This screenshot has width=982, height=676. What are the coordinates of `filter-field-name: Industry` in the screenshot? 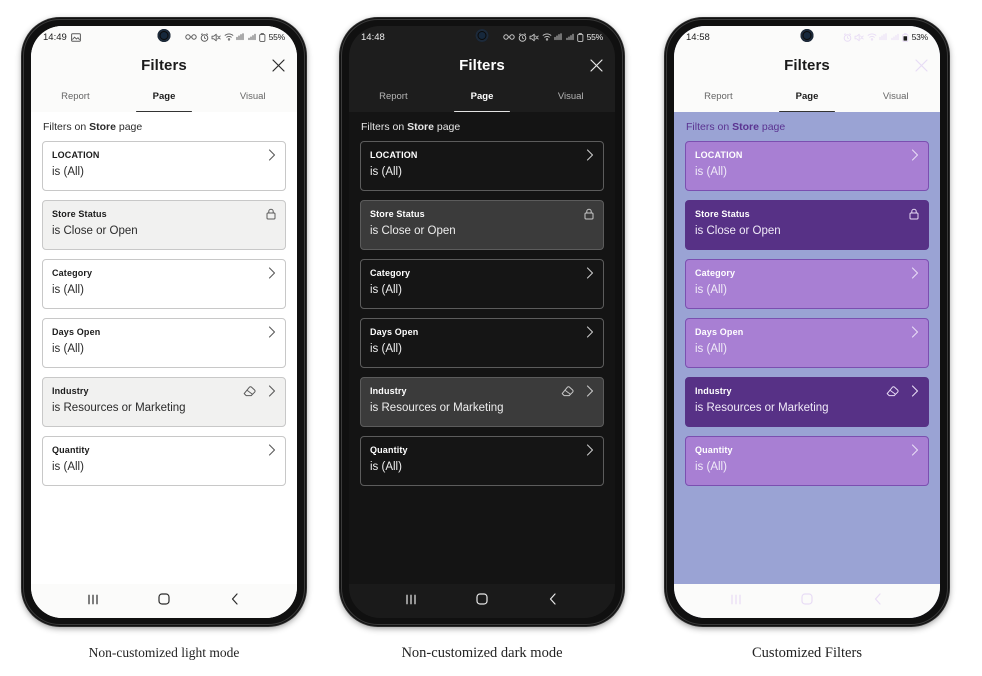 It's located at (70, 391).